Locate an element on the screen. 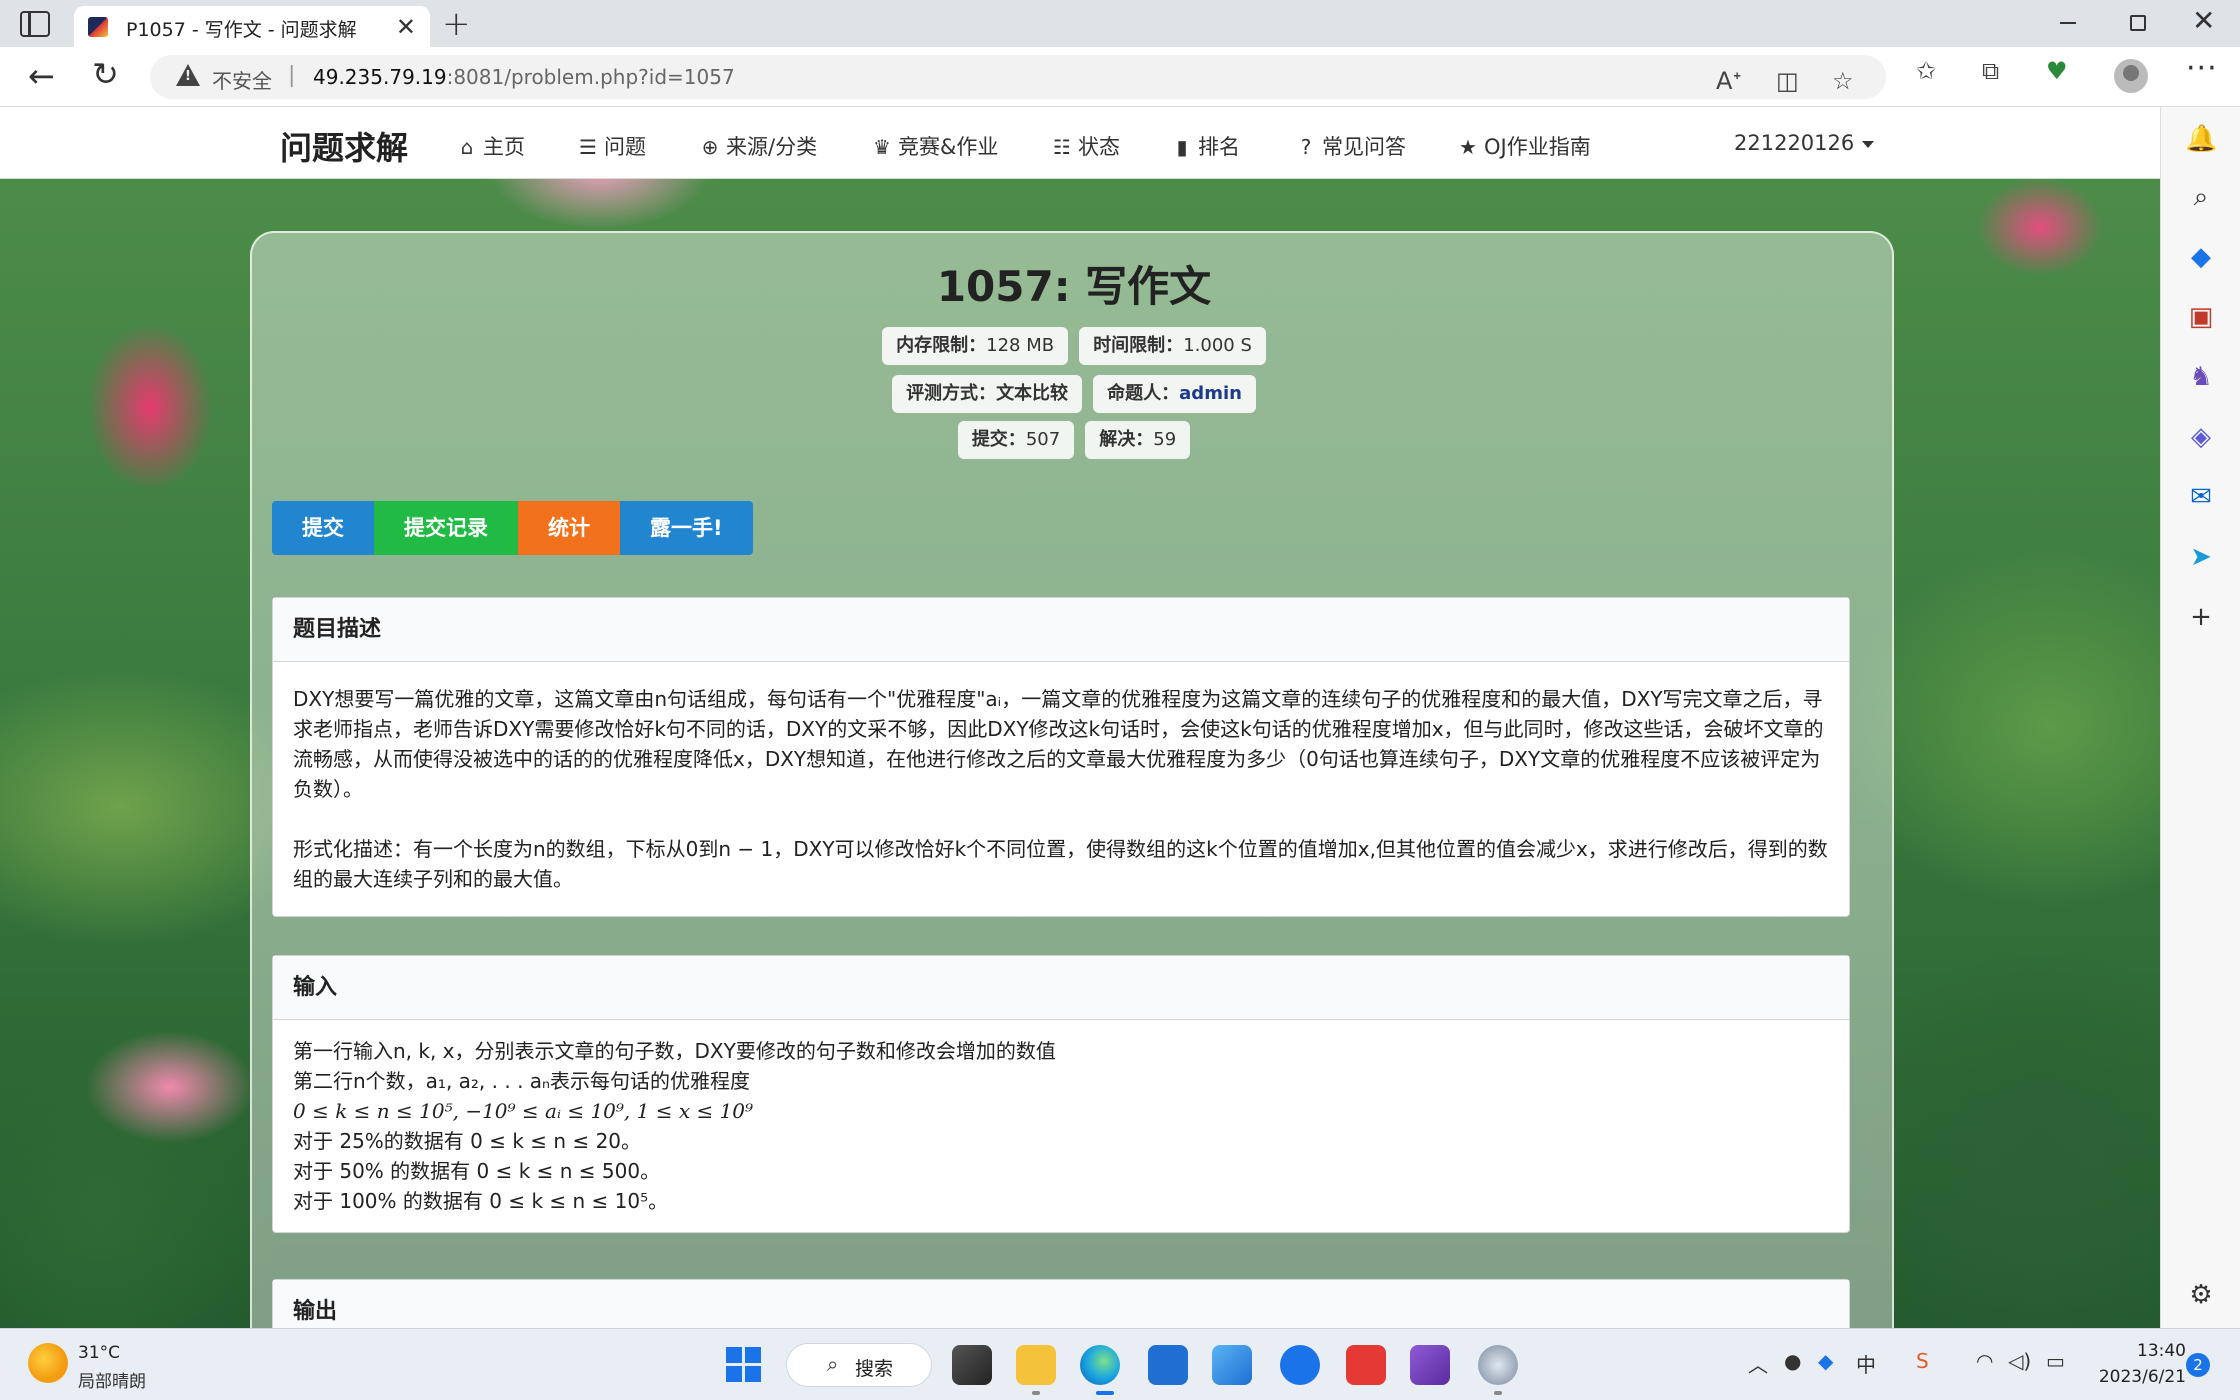 Image resolution: width=2240 pixels, height=1400 pixels. new-tab-icon: + is located at coordinates (456, 24).